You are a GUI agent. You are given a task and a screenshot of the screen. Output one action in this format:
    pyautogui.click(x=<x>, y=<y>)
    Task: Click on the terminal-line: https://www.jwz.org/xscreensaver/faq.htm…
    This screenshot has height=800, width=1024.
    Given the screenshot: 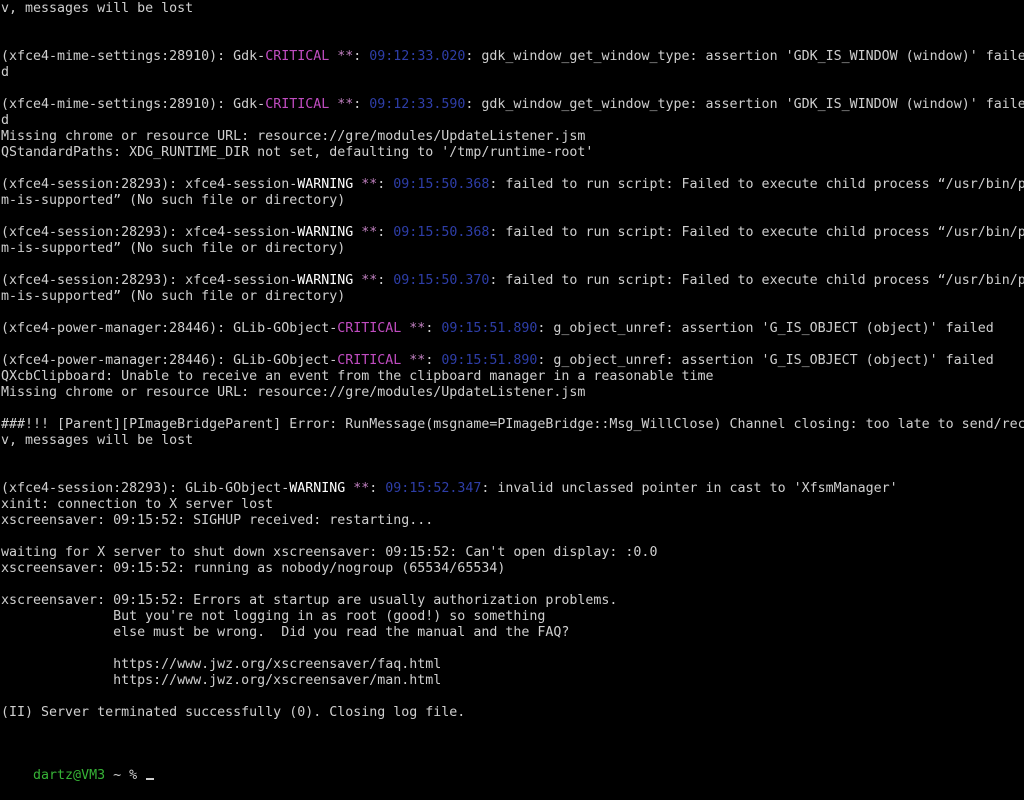 What is the action you would take?
    pyautogui.click(x=512, y=665)
    